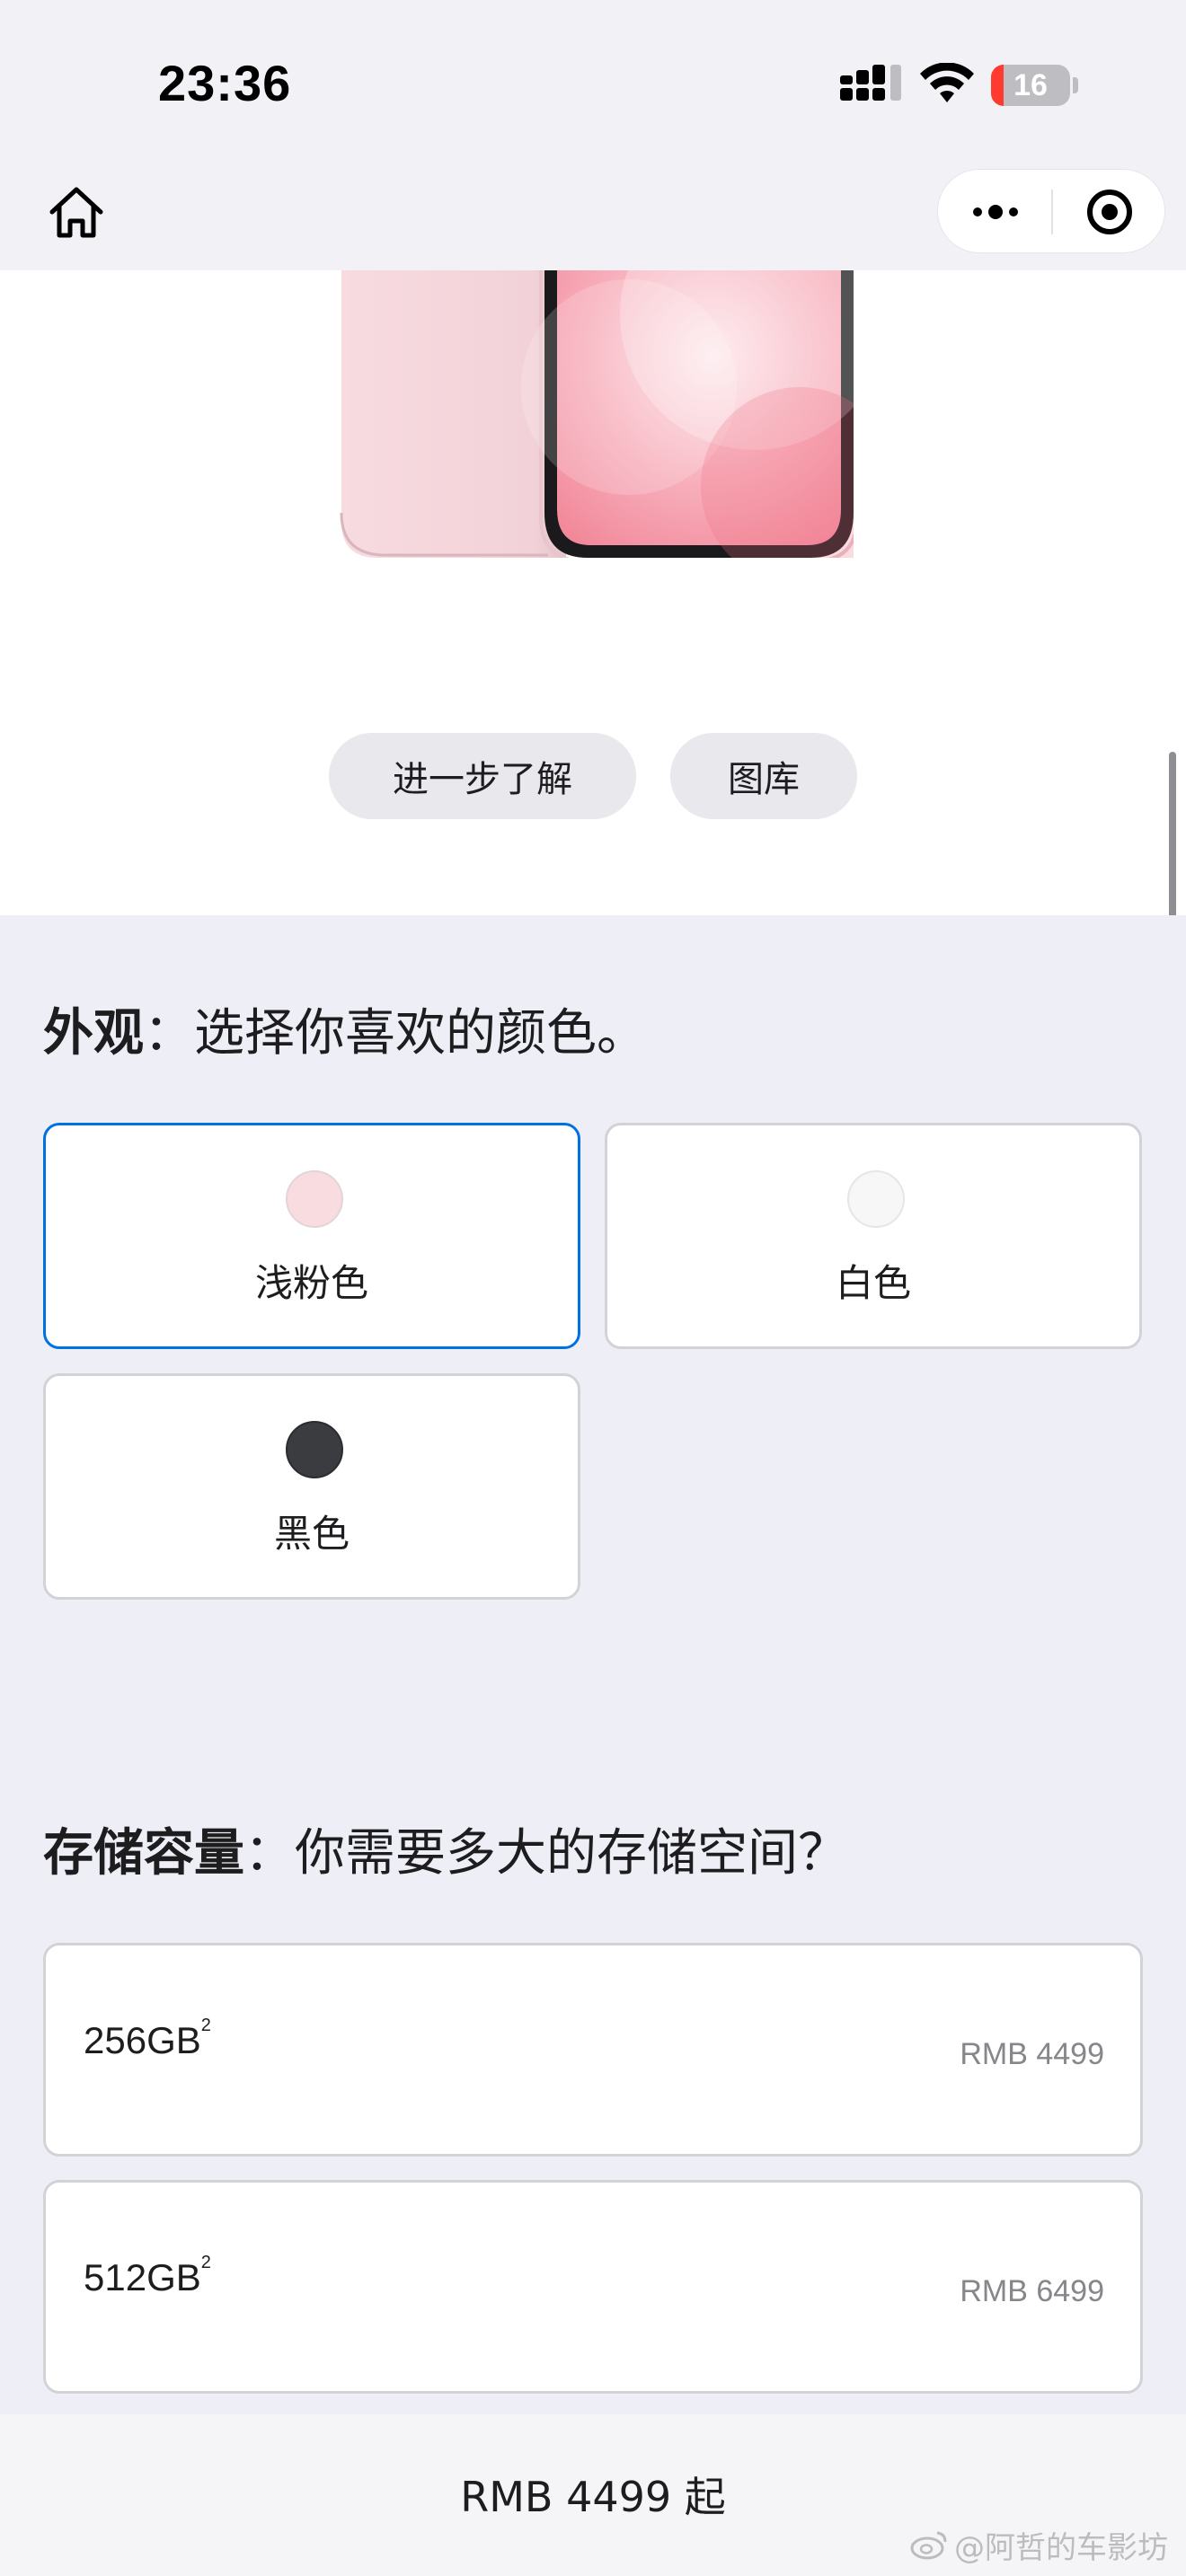 The image size is (1186, 2576). I want to click on watermark-text: @阿哲的车影坊, so click(1061, 2547).